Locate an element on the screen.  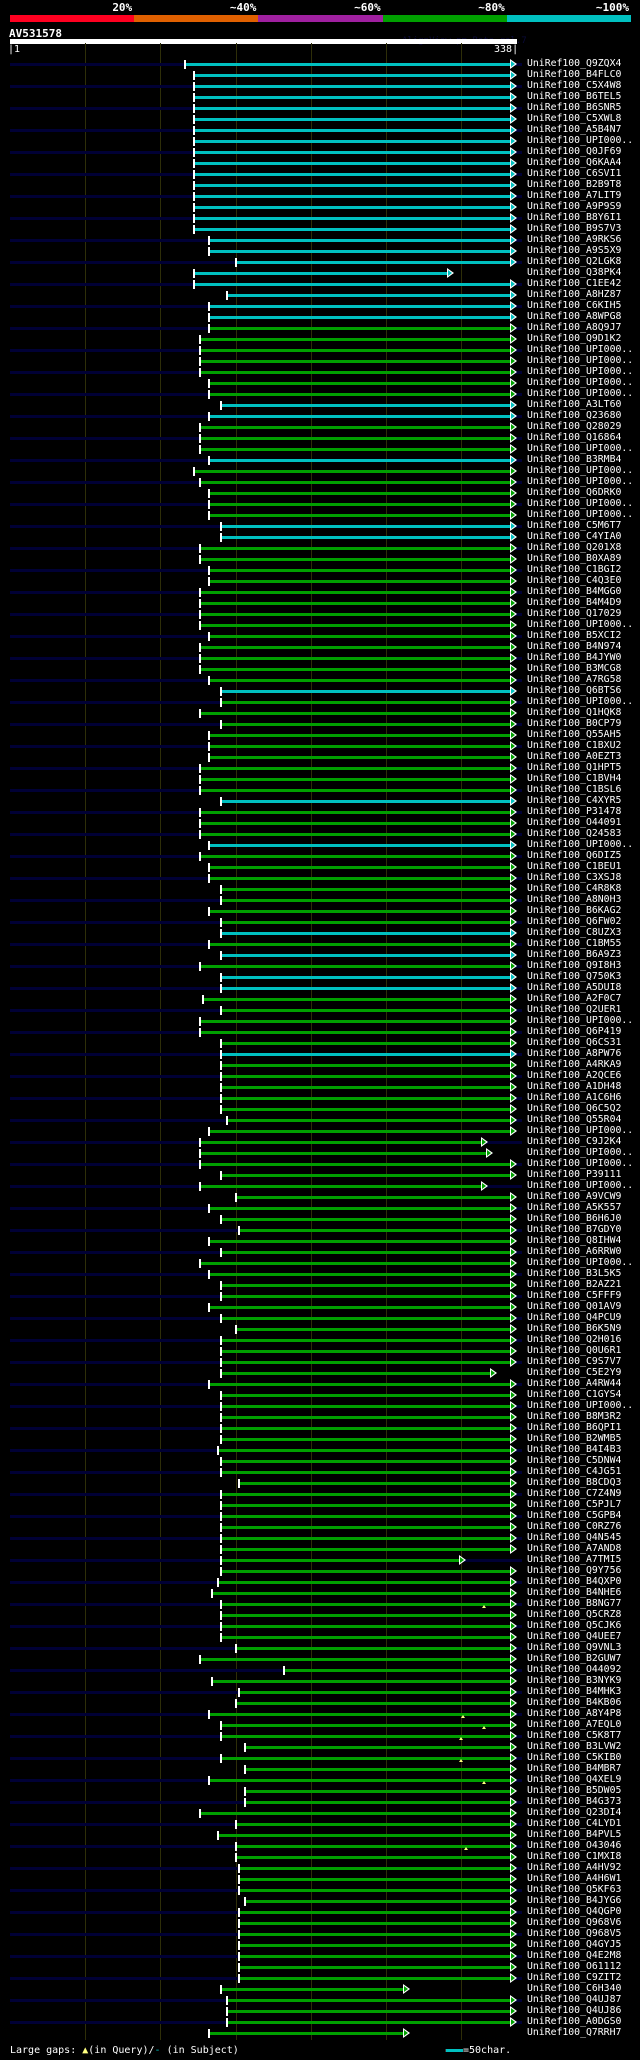
hit-label: UniRef100_Q6DIZ5 is located at coordinates (574, 855).